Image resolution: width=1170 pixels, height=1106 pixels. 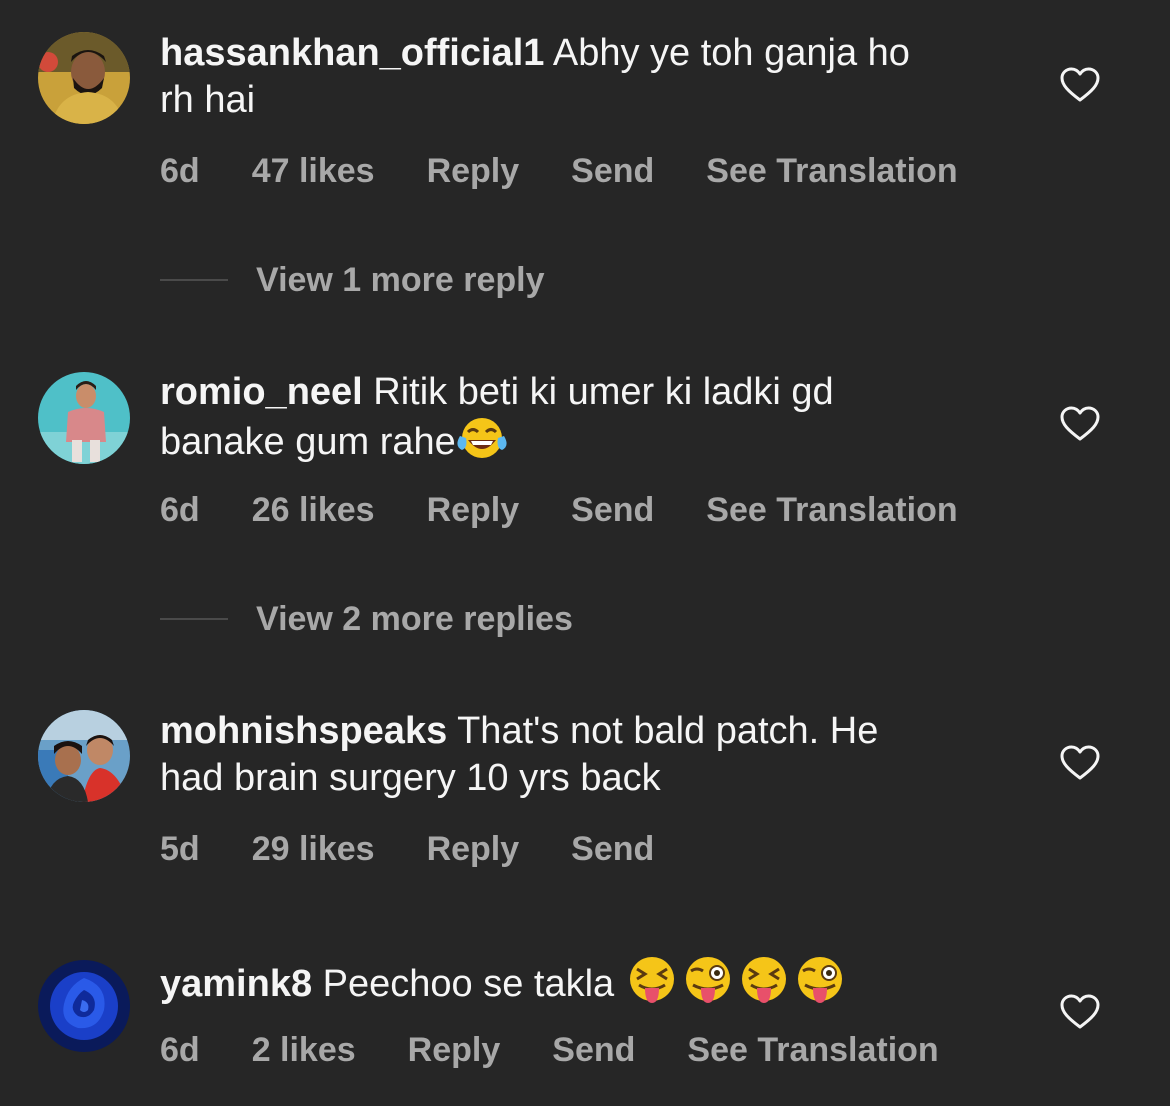 What do you see at coordinates (236, 984) in the screenshot?
I see `comment-username: yamink8` at bounding box center [236, 984].